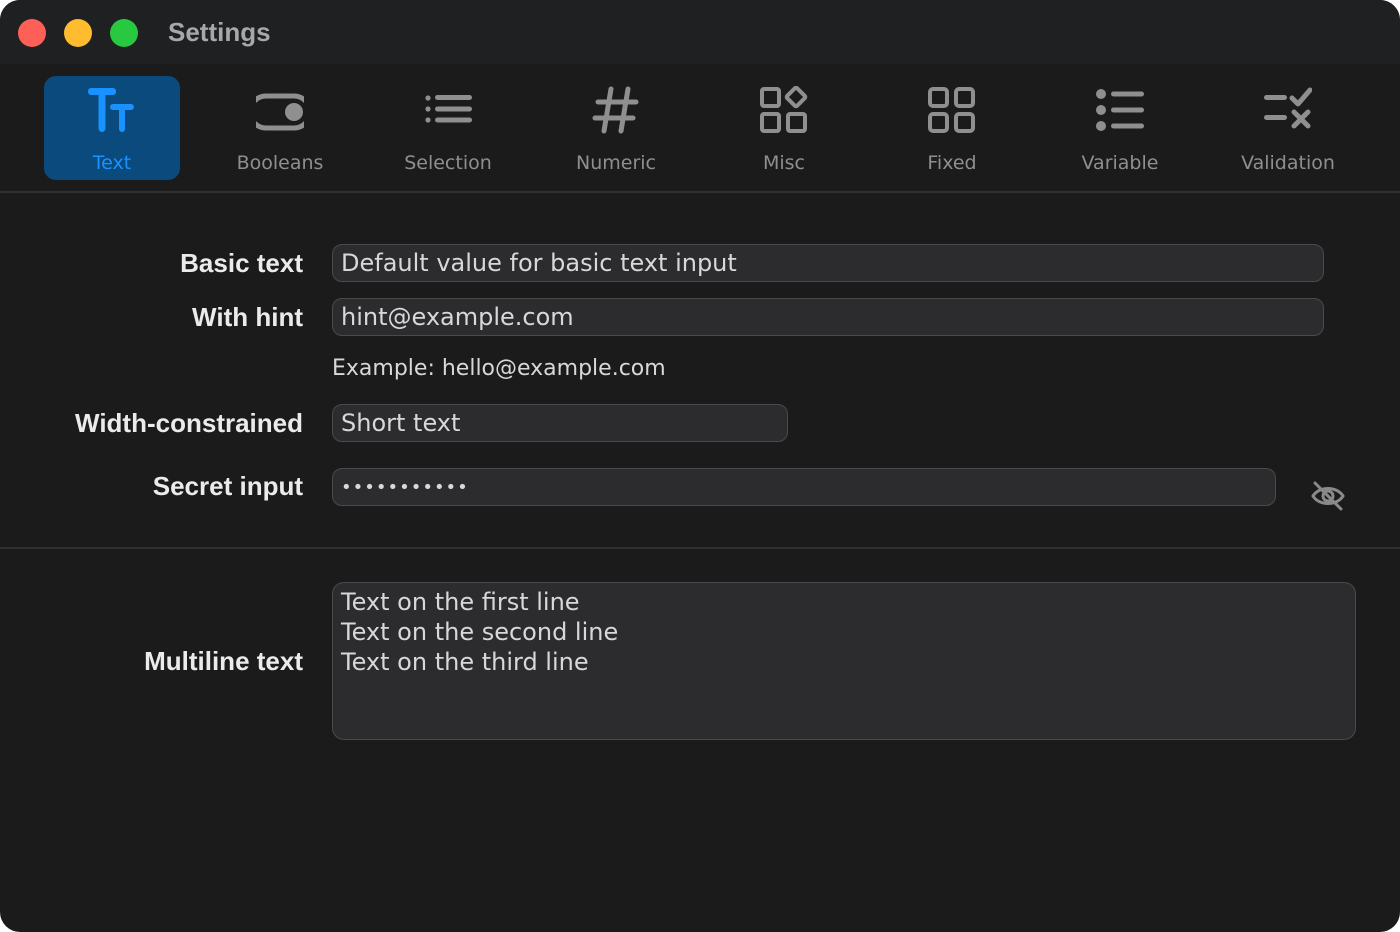 The image size is (1400, 932). What do you see at coordinates (448, 163) in the screenshot?
I see `tab-selection-label: Selection` at bounding box center [448, 163].